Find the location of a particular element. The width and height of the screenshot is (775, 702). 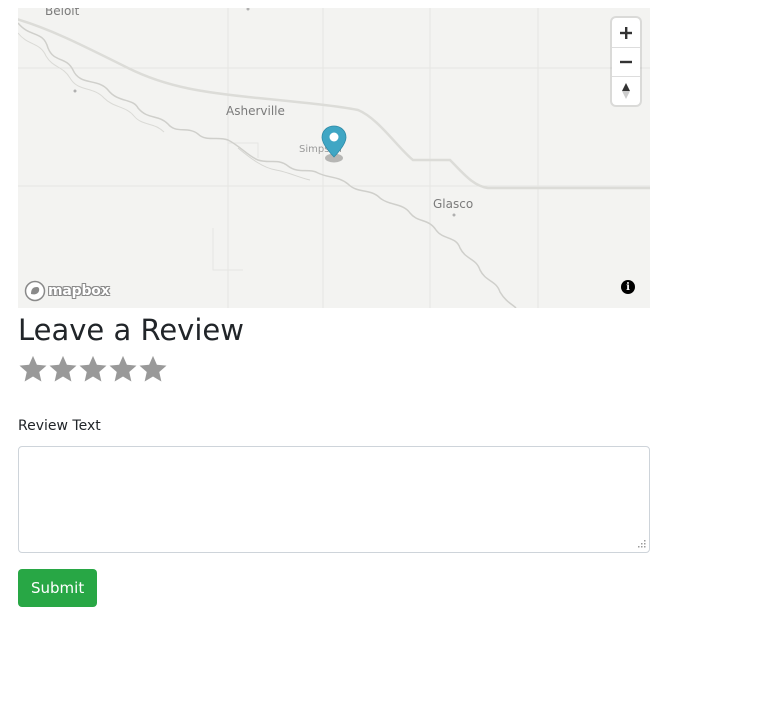

star-1-icon is located at coordinates (33, 369).